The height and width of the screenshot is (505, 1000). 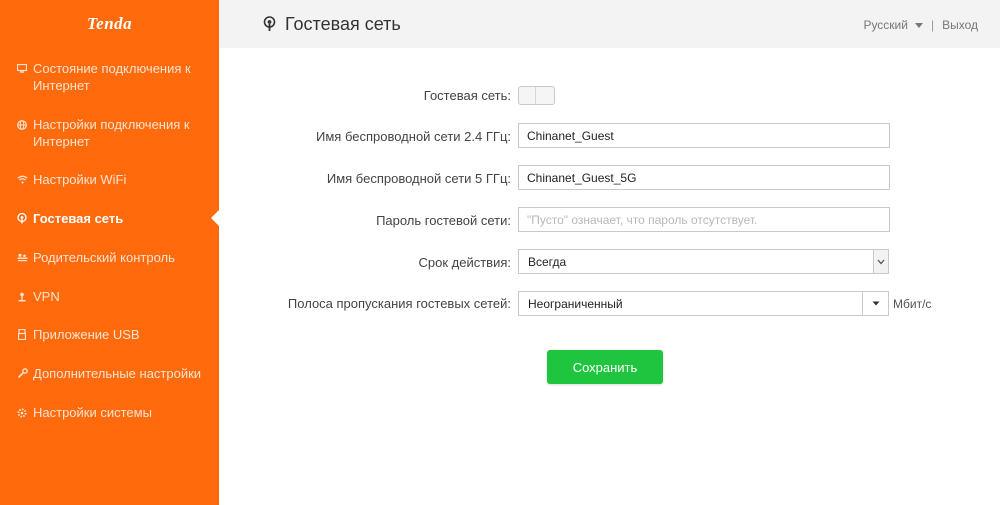 I want to click on vpn-icon, so click(x=22, y=296).